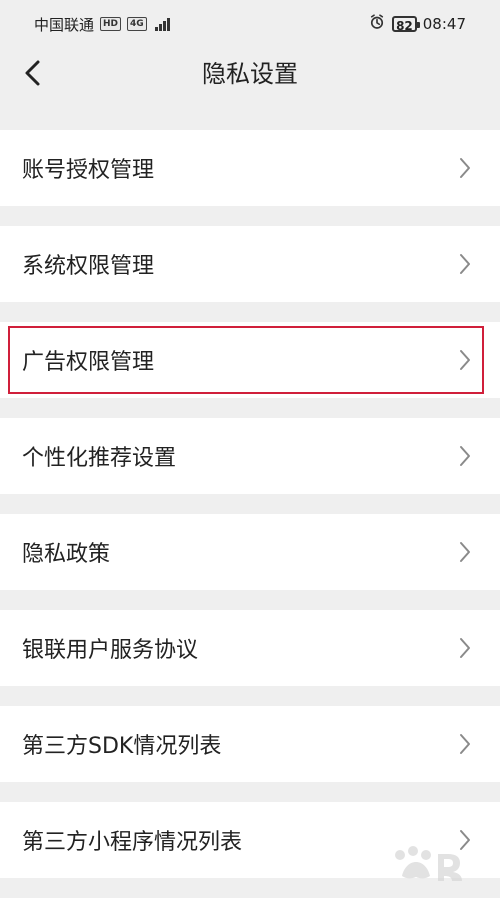 Image resolution: width=500 pixels, height=898 pixels. I want to click on menu-item-label: 系统权限管理, so click(88, 266).